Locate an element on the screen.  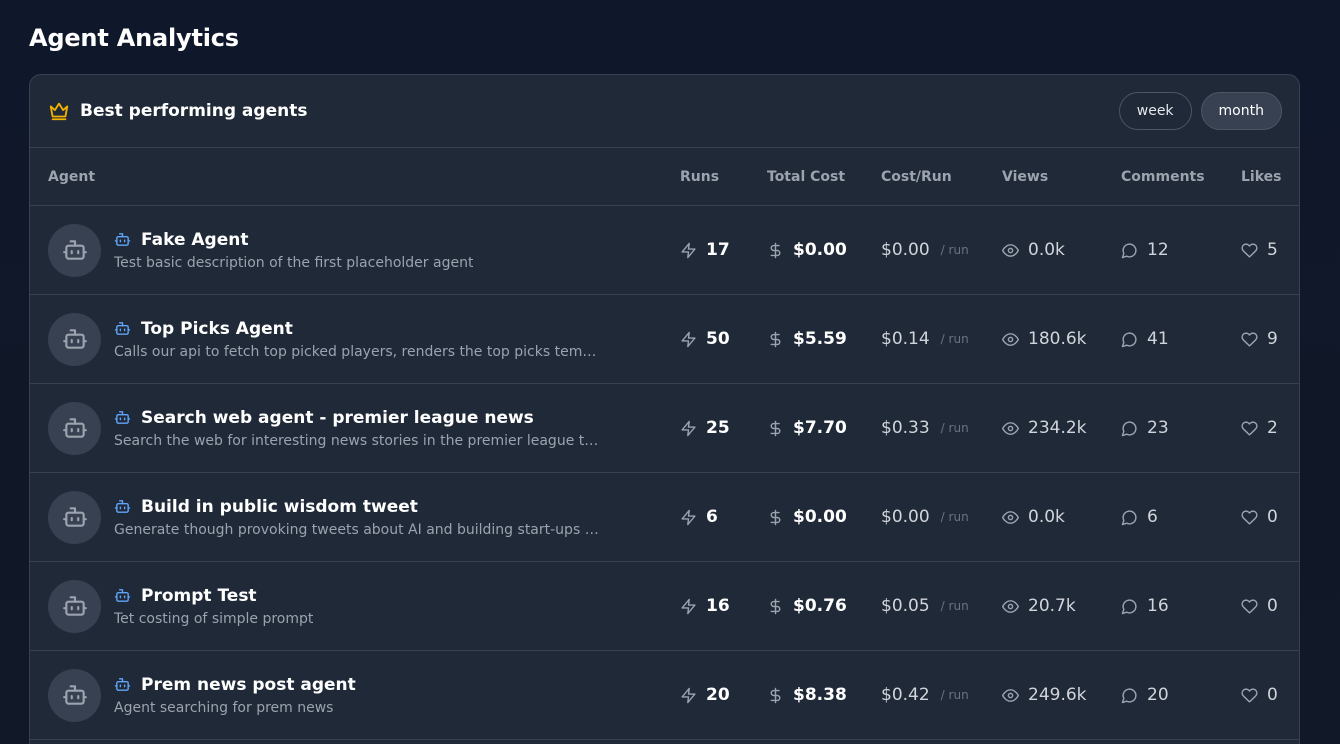
likes-cell: 0 is located at coordinates (1270, 517).